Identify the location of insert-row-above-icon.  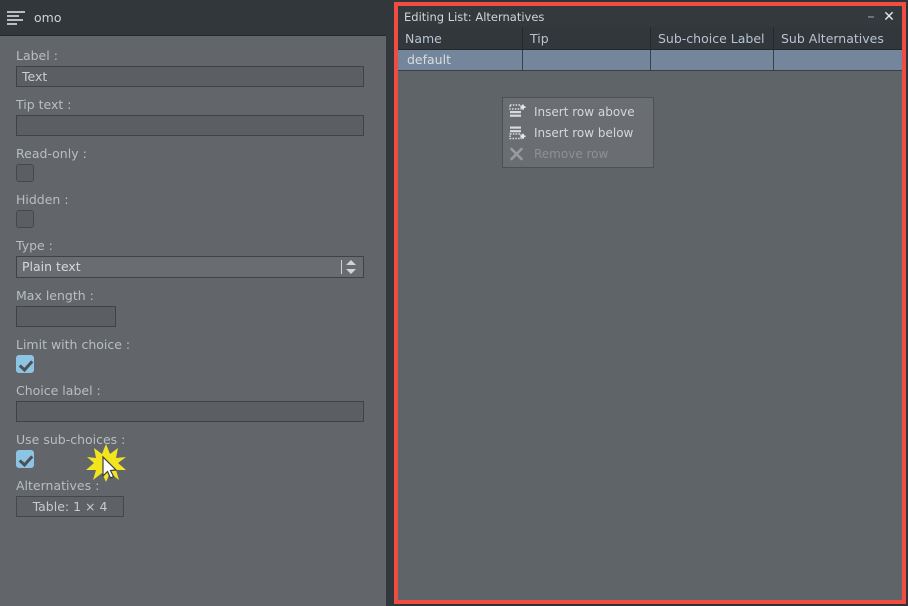
(517, 111).